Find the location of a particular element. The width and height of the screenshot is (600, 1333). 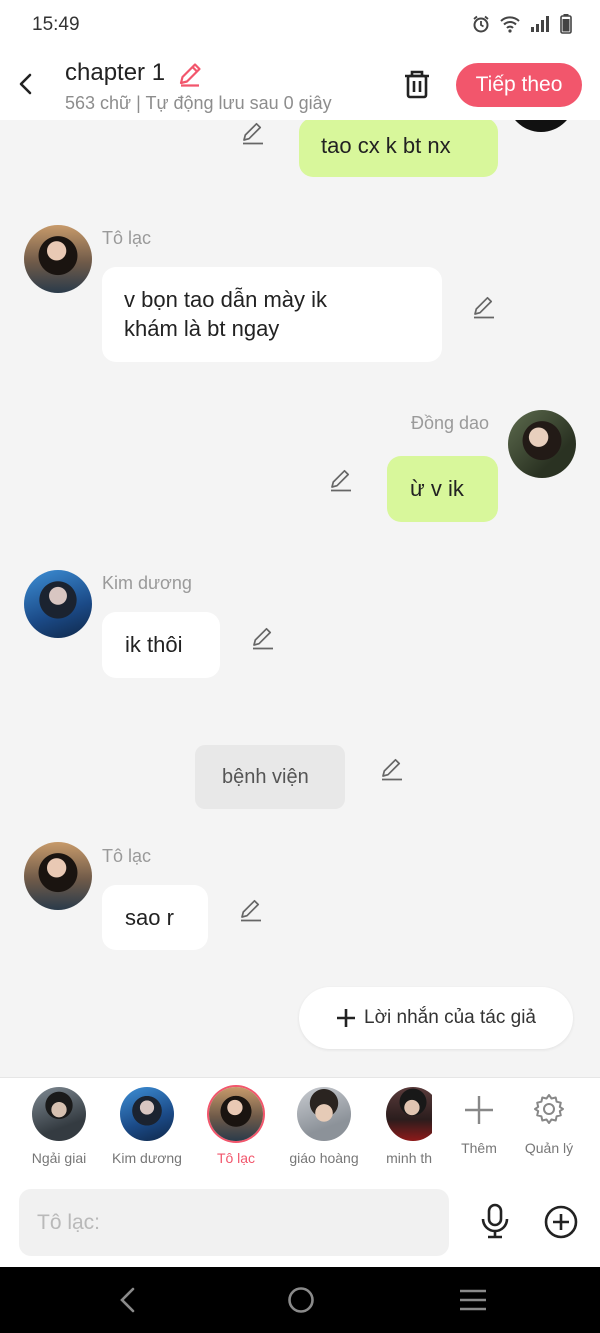

battery-icon is located at coordinates (566, 24).